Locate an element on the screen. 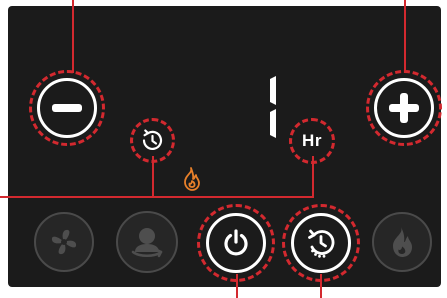 This screenshot has height=298, width=447. flame-icon is located at coordinates (402, 242).